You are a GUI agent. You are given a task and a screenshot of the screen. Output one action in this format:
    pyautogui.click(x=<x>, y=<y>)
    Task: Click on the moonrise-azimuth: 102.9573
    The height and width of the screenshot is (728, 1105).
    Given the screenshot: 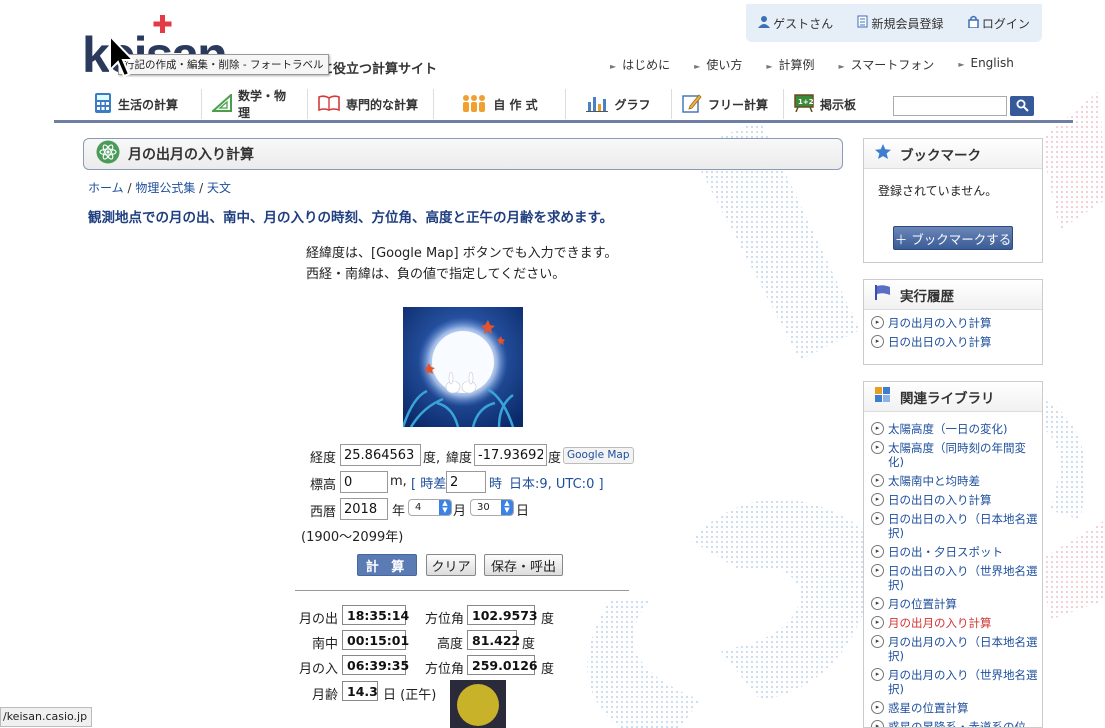 What is the action you would take?
    pyautogui.click(x=502, y=615)
    